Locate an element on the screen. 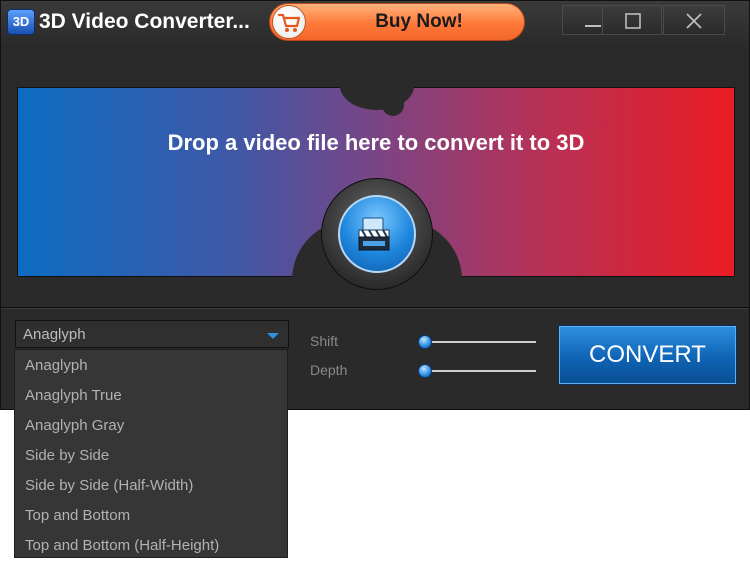  chevron-down-icon is located at coordinates (273, 336).